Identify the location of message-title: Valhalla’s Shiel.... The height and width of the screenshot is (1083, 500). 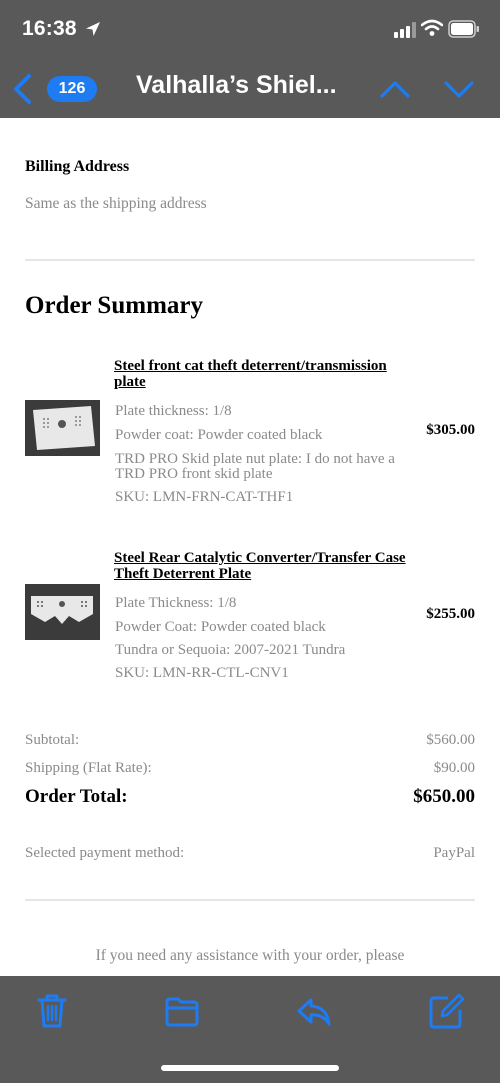
(236, 85).